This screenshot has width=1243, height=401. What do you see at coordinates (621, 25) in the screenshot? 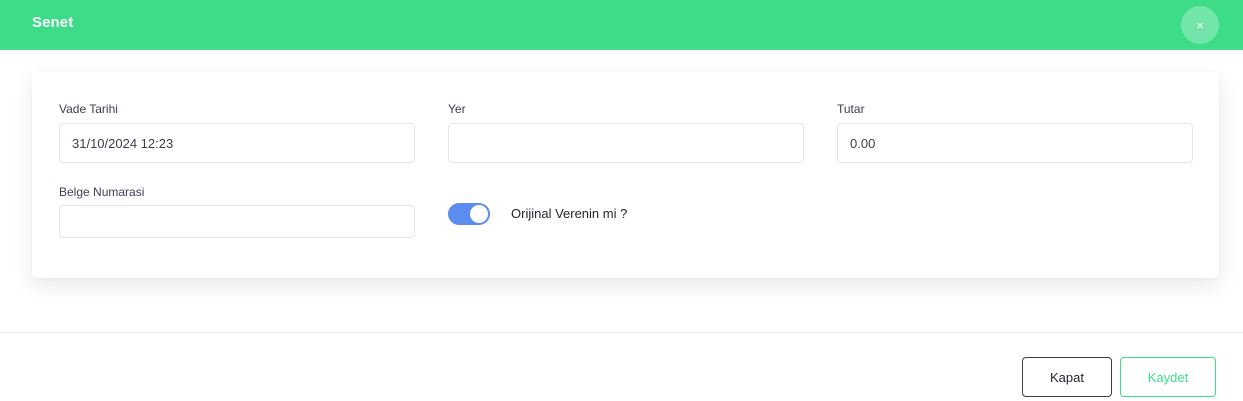
I see `modal-header: Senet ×` at bounding box center [621, 25].